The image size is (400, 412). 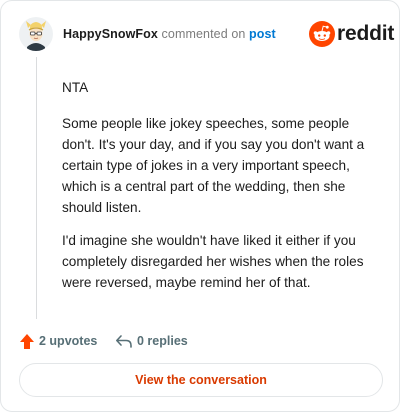 What do you see at coordinates (201, 380) in the screenshot?
I see `view-conversation-button: View the conversation` at bounding box center [201, 380].